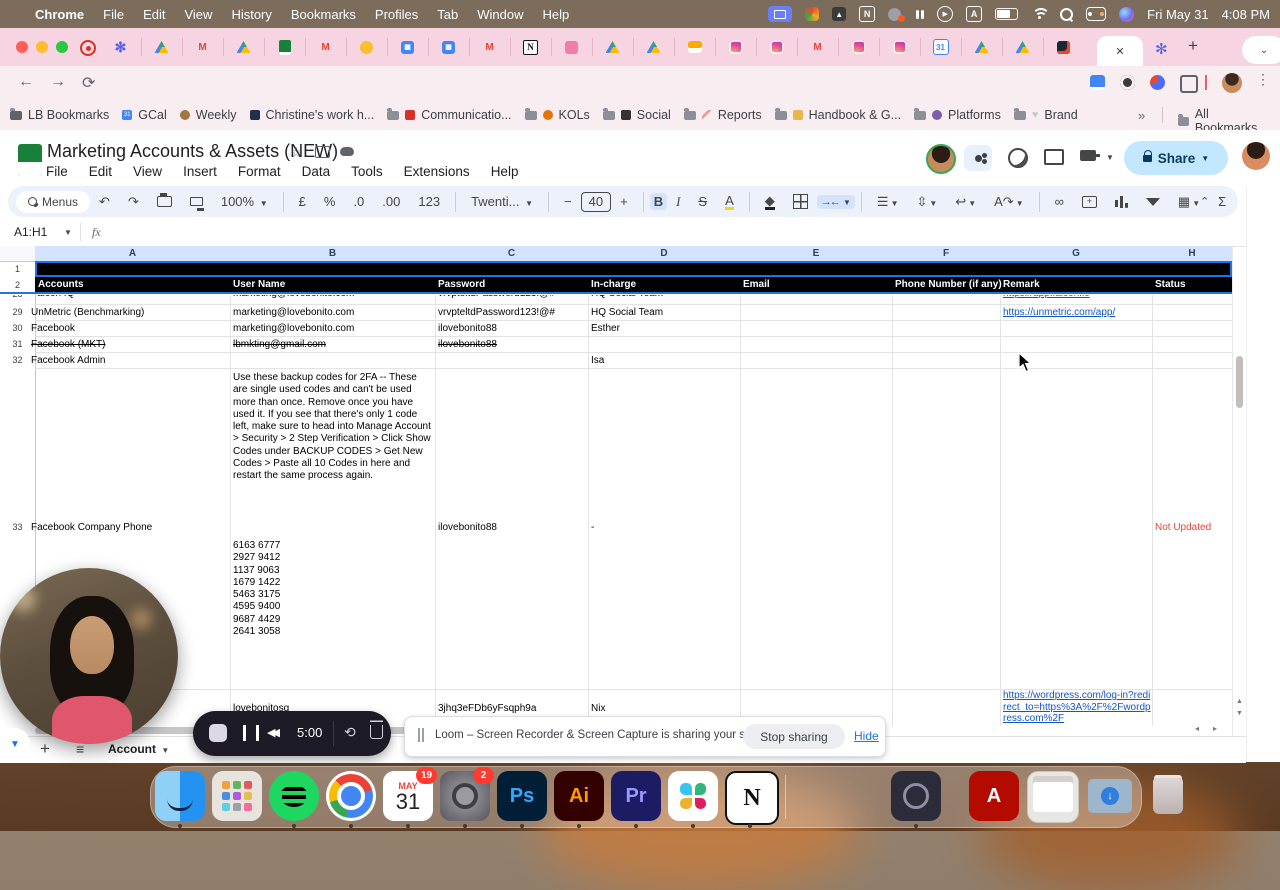 The image size is (1280, 890). Describe the element at coordinates (367, 47) in the screenshot. I see `pinned-tab-emoji-icon` at that location.